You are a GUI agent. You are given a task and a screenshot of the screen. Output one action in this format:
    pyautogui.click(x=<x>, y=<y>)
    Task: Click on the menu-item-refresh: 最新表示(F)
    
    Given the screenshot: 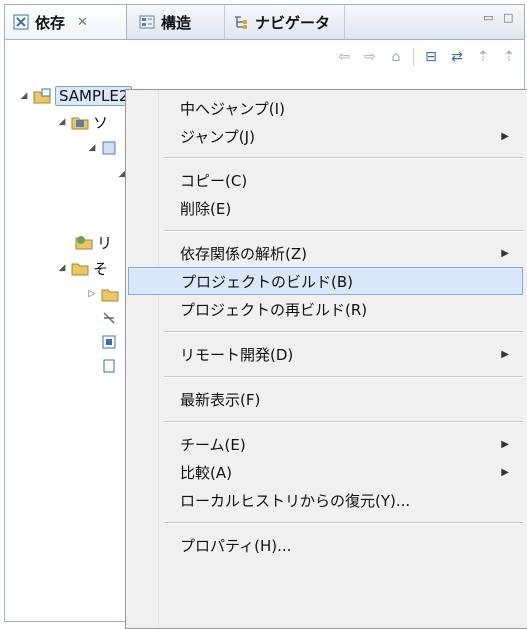 What is the action you would take?
    pyautogui.click(x=325, y=399)
    